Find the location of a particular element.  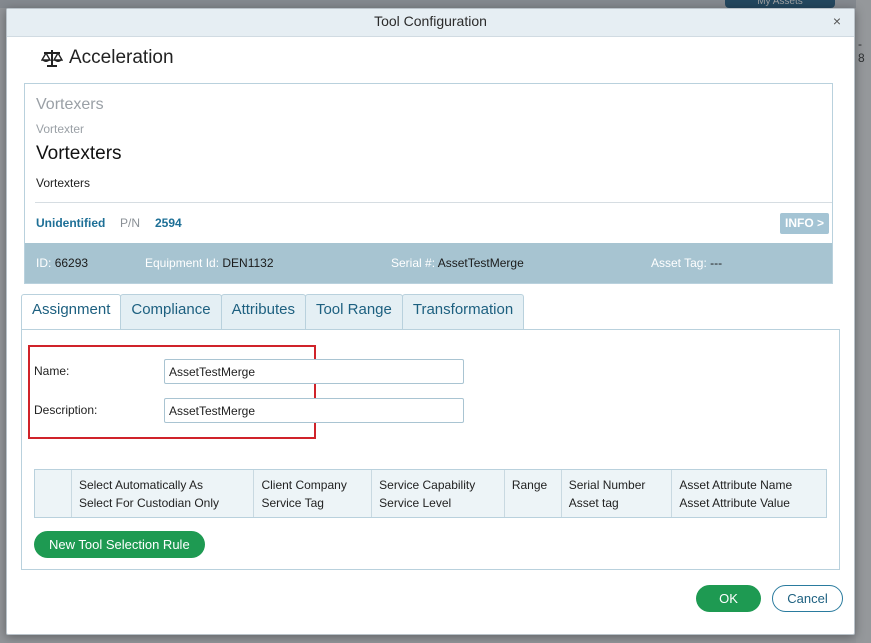

rules-column-header-line1: Asset Attribute Name is located at coordinates (736, 485).